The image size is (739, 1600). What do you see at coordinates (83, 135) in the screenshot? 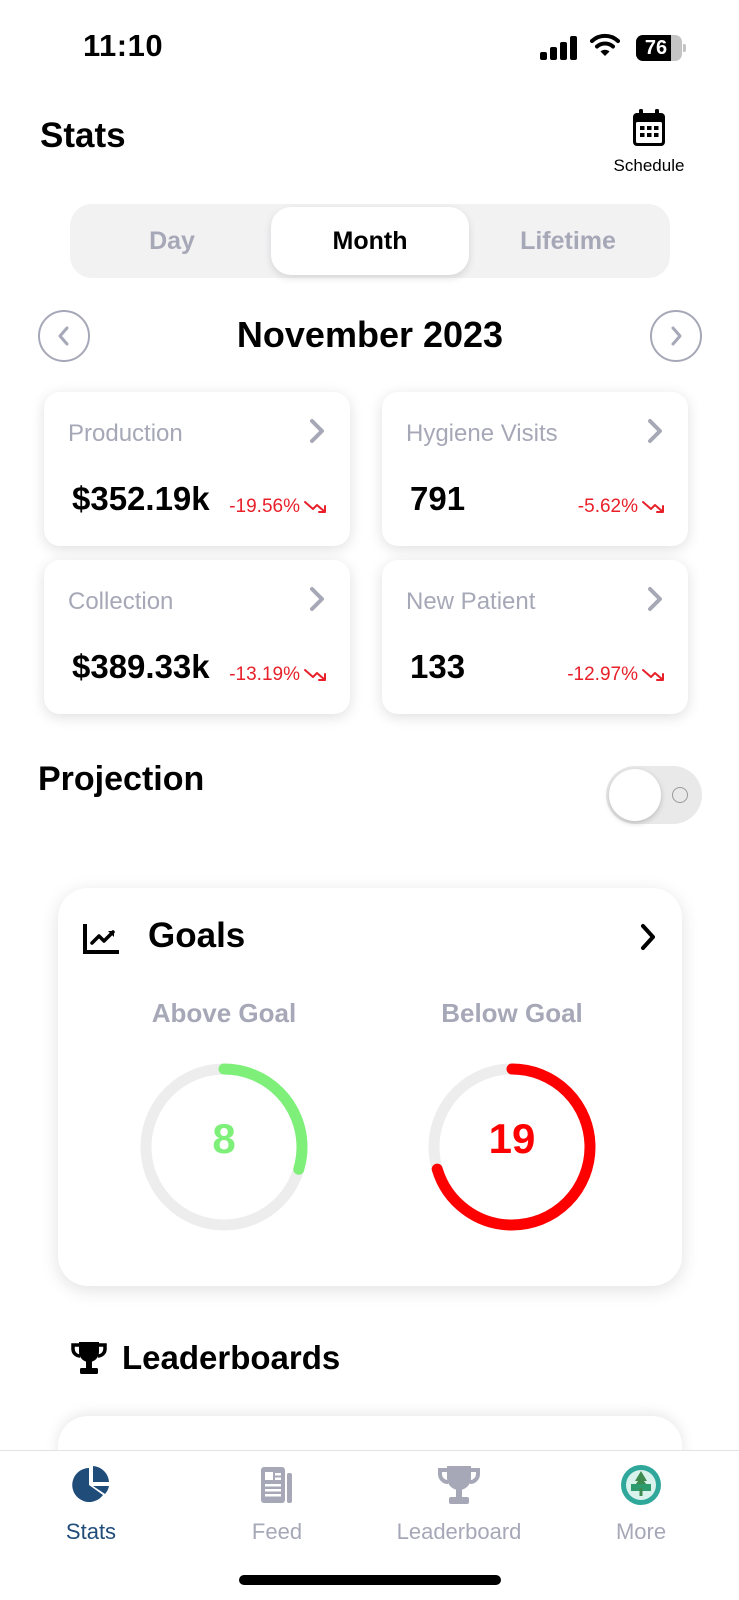
I see `page-title: Stats` at bounding box center [83, 135].